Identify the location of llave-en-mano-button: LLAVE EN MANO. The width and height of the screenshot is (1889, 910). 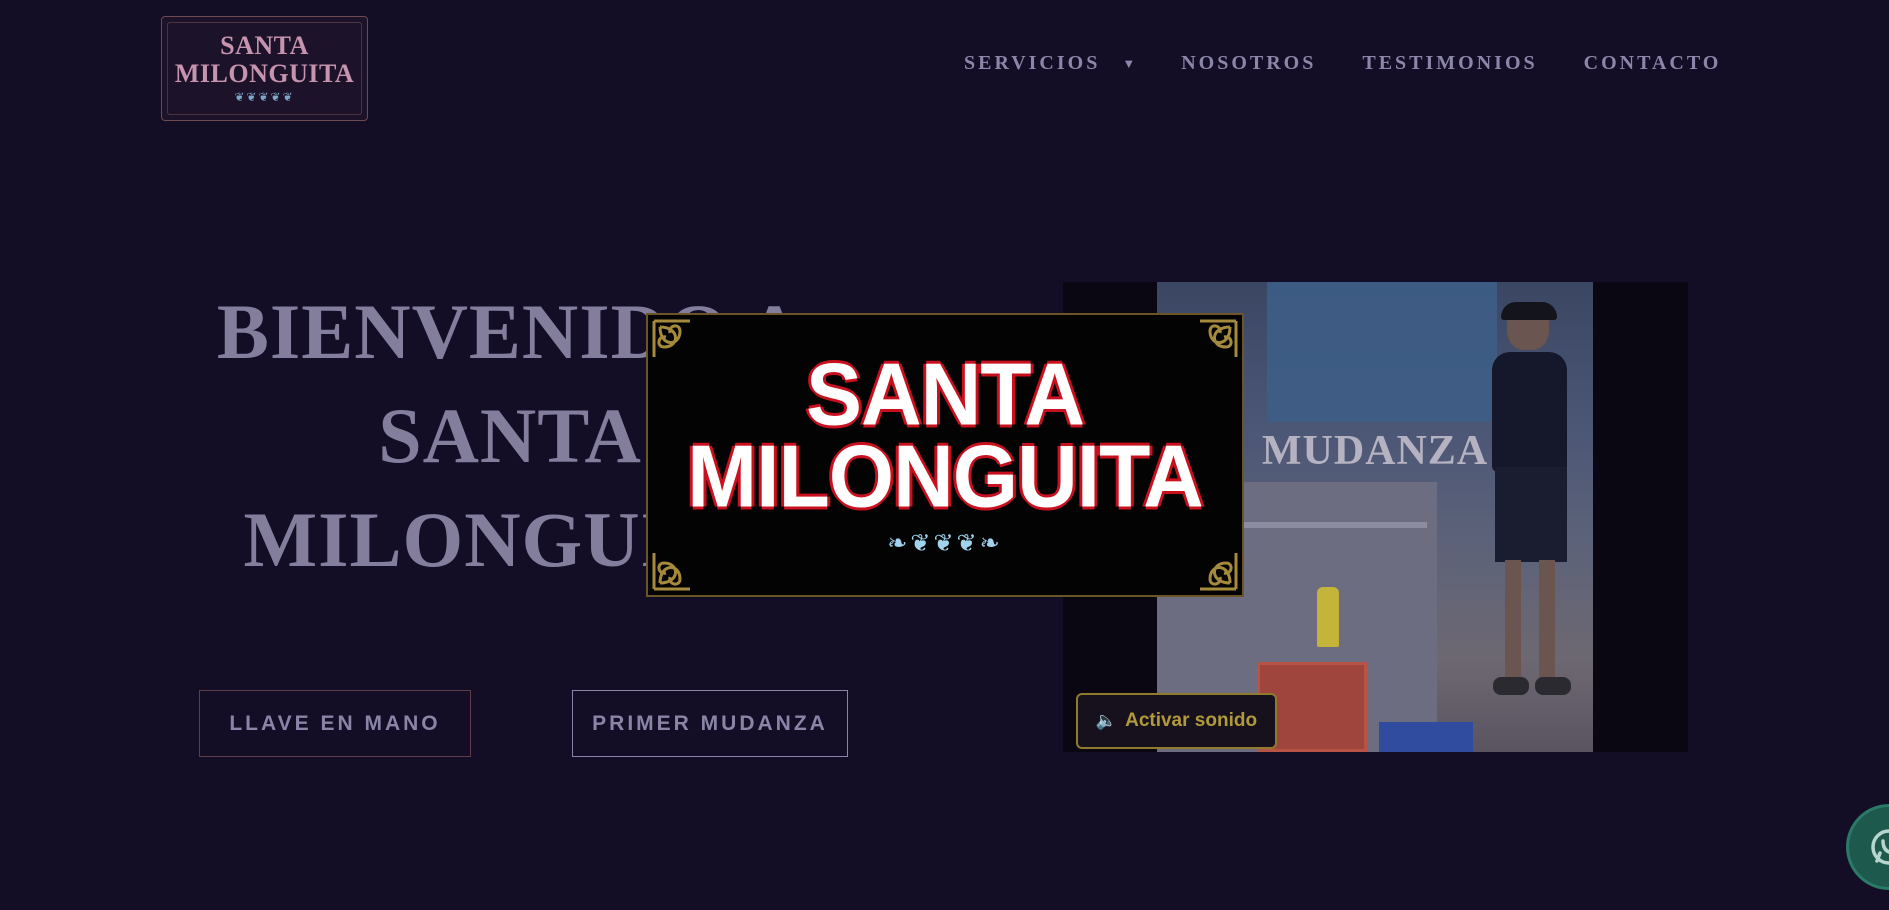
(335, 723).